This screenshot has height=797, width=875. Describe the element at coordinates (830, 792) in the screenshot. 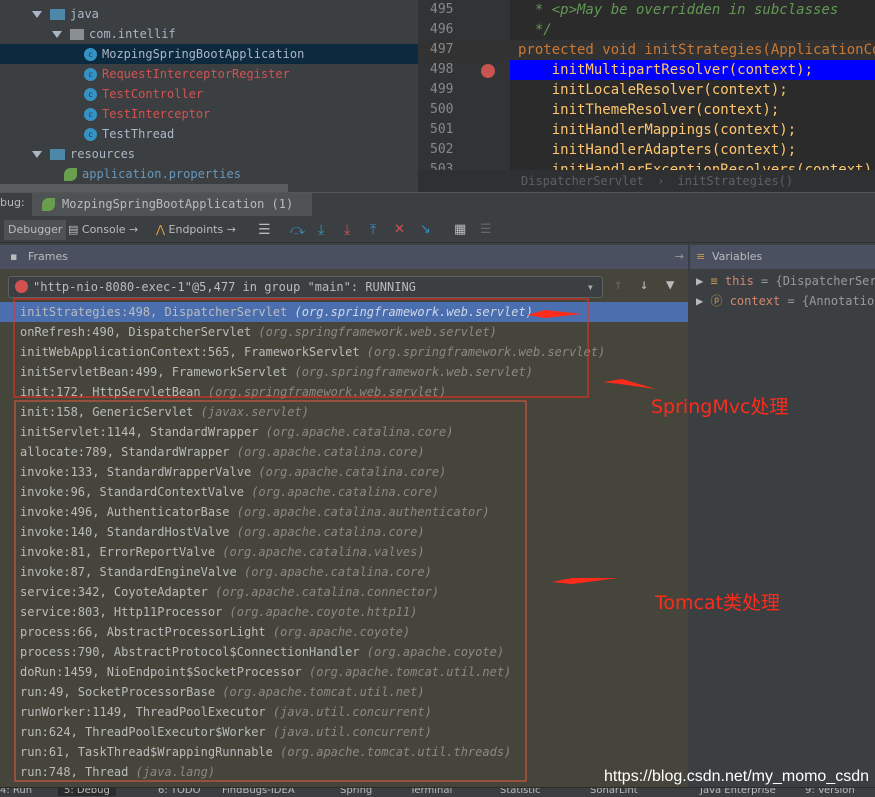

I see `tool-window-button: 9: Version` at that location.